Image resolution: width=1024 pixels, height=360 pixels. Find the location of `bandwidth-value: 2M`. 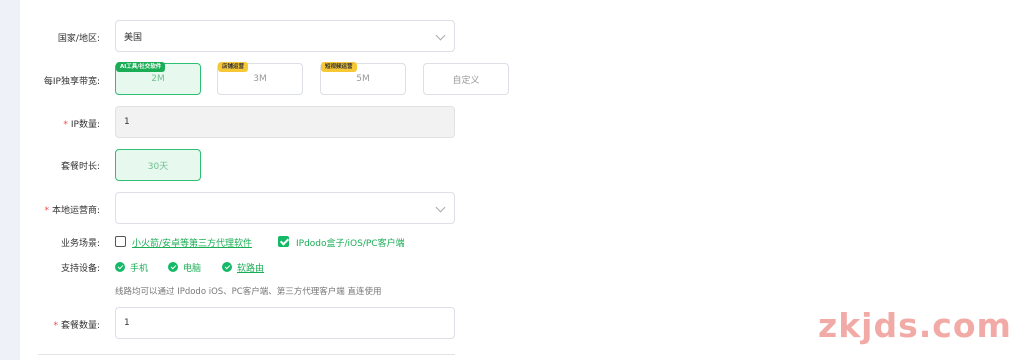

bandwidth-value: 2M is located at coordinates (158, 79).